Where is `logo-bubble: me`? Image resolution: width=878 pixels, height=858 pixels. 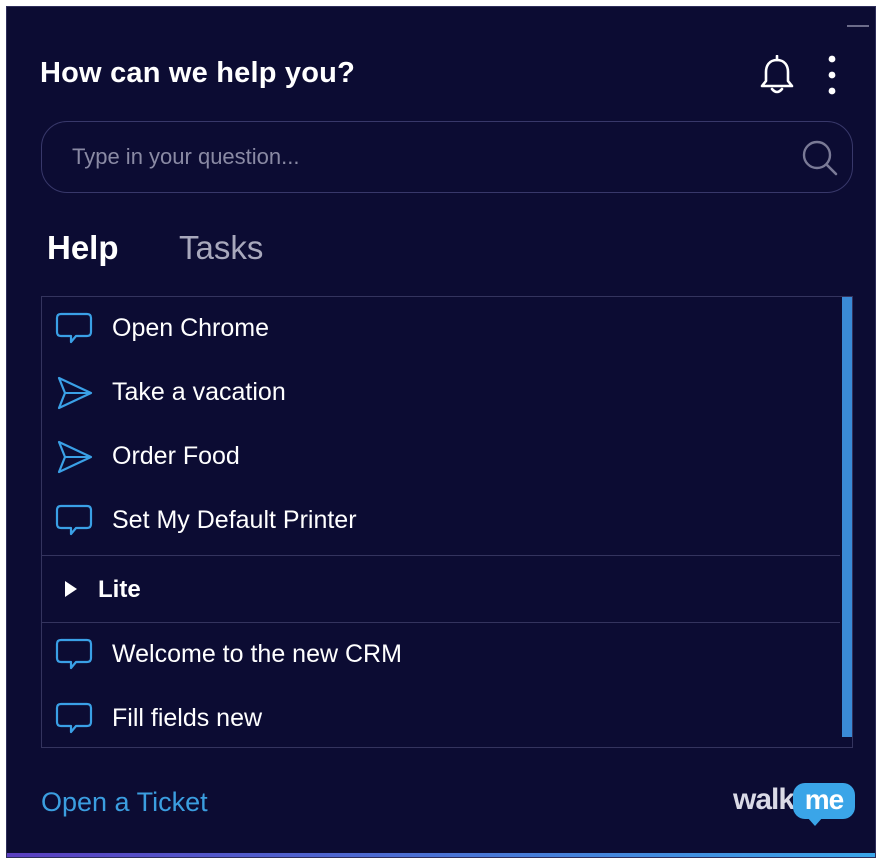
logo-bubble: me is located at coordinates (824, 801).